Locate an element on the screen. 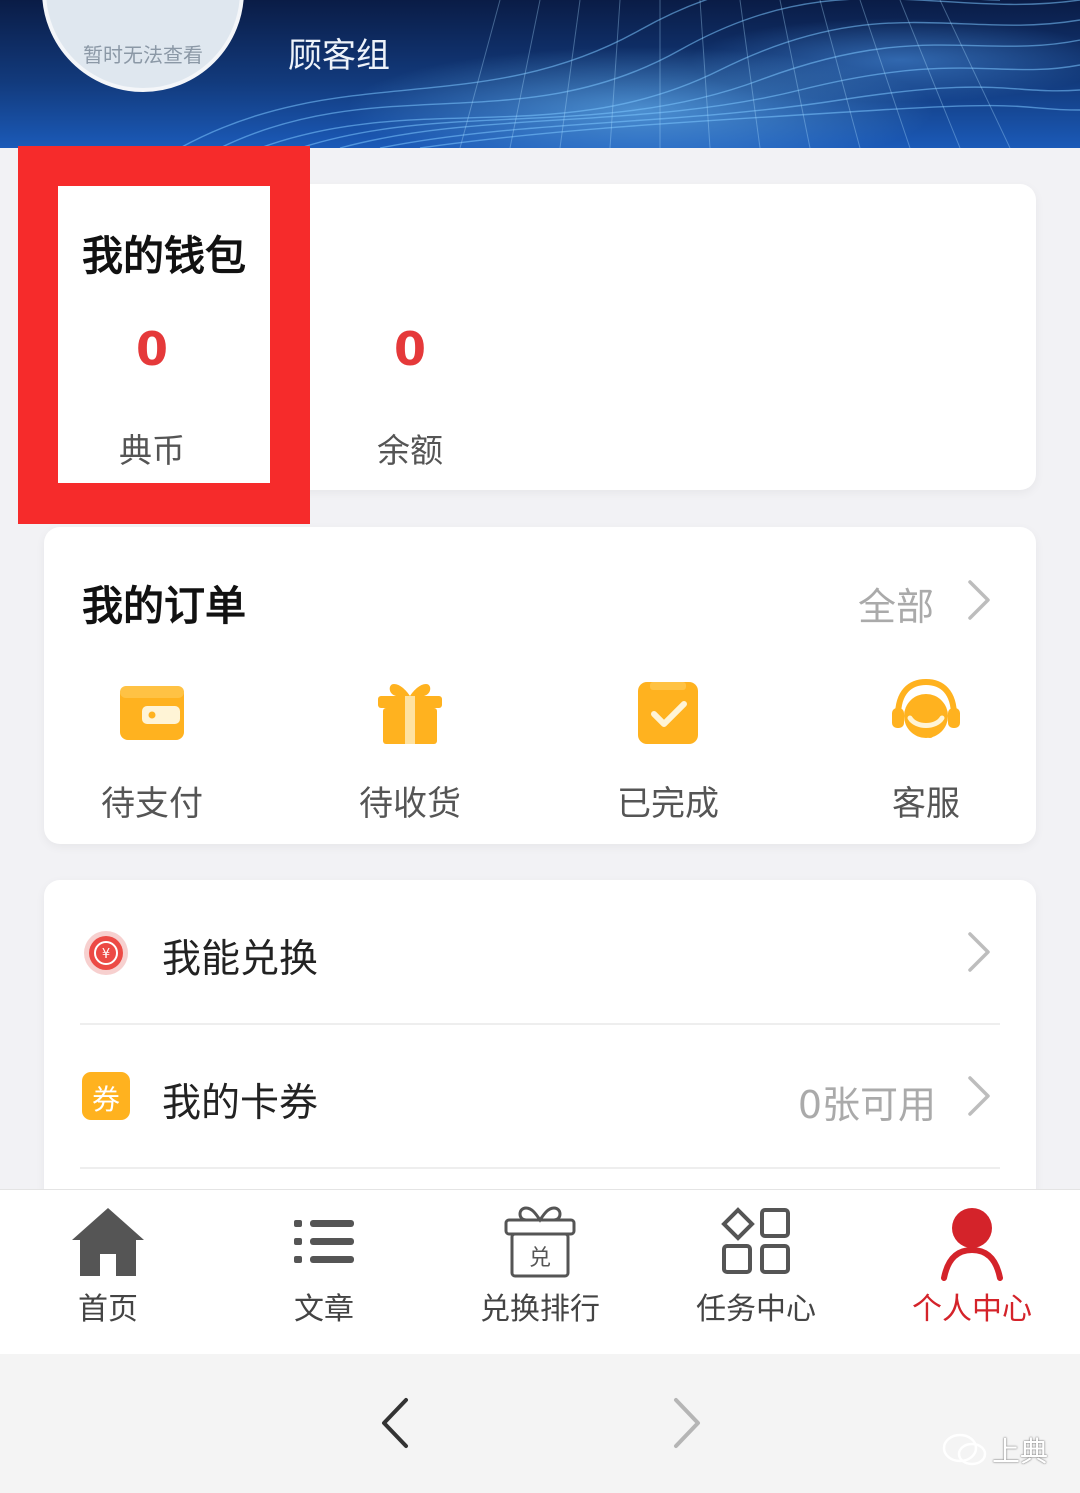 This screenshot has width=1080, height=1493. order-completed: 已完成 is located at coordinates (668, 751).